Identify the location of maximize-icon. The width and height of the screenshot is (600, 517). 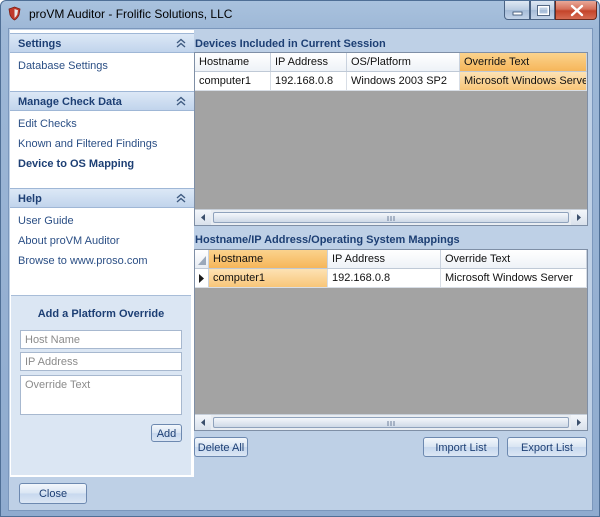
(543, 10).